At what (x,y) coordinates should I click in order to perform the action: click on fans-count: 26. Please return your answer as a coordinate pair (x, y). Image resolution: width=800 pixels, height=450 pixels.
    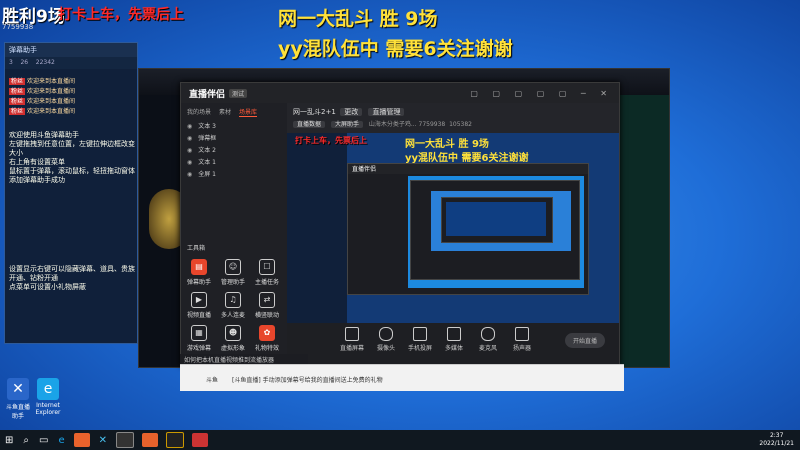
    Looking at the image, I should click on (24, 62).